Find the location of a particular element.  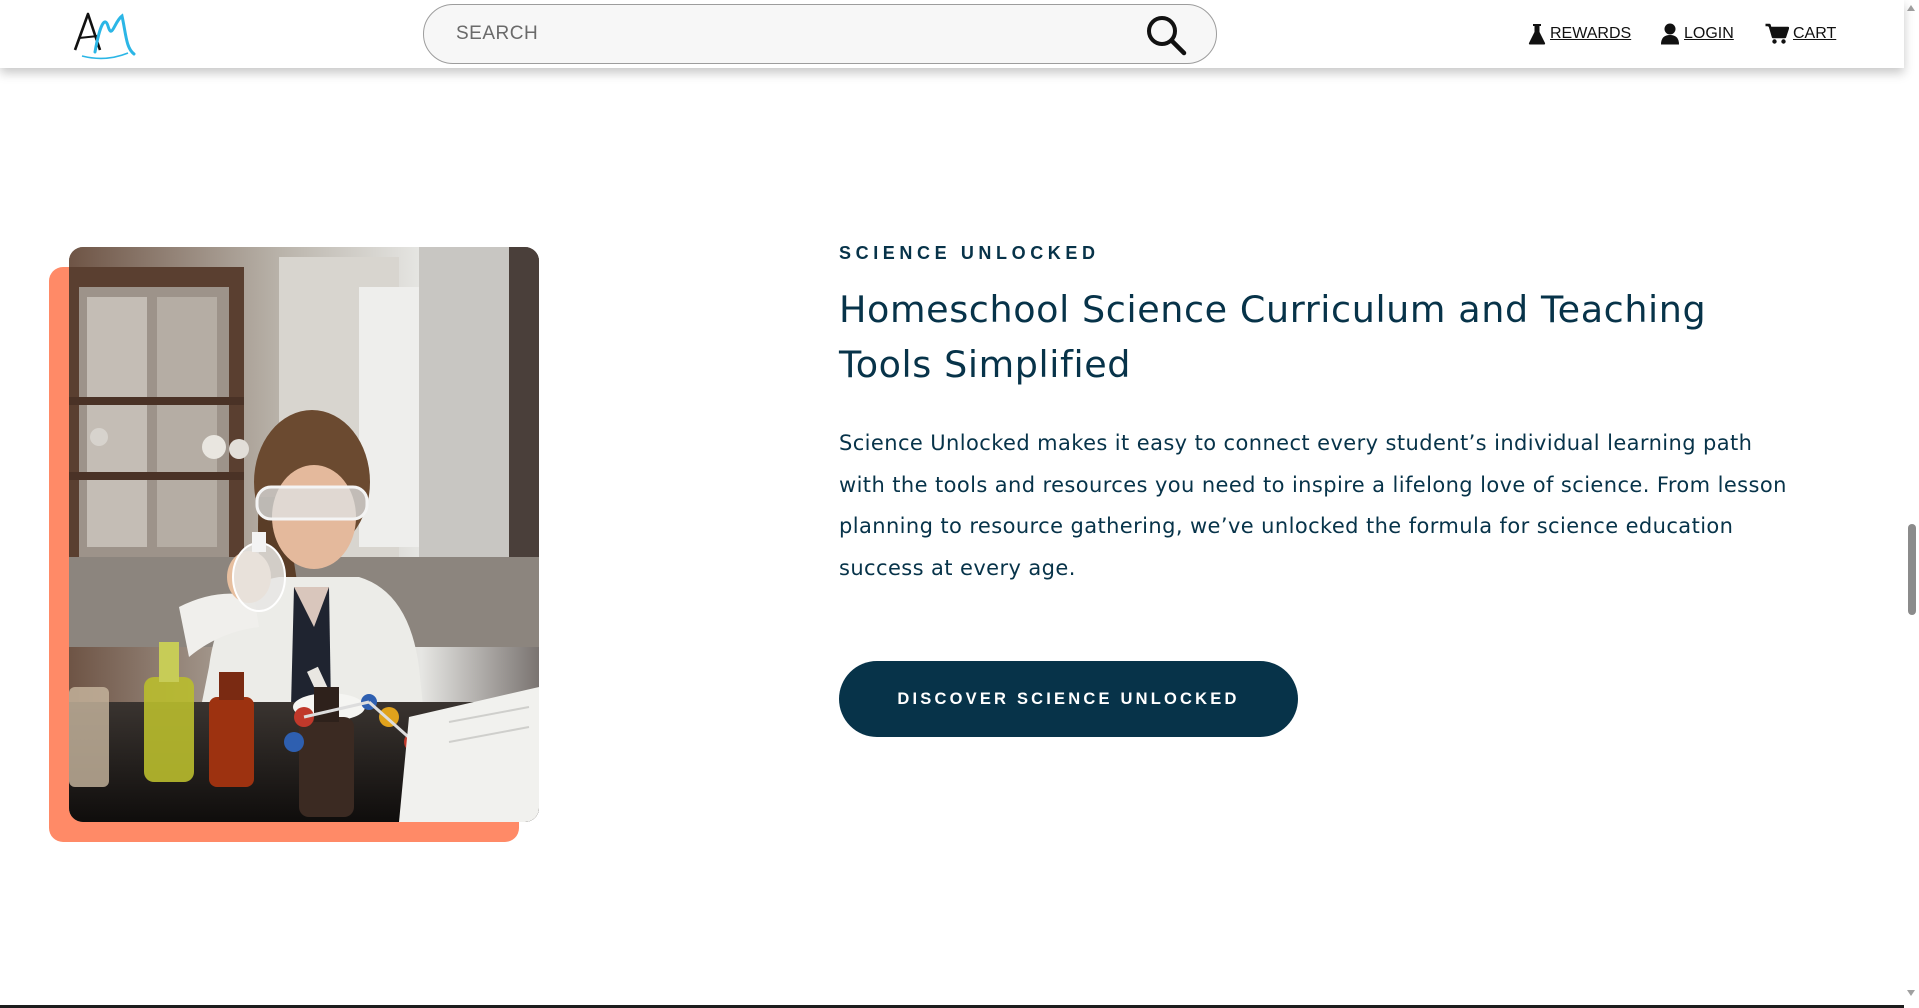

hero-photo is located at coordinates (304, 534).